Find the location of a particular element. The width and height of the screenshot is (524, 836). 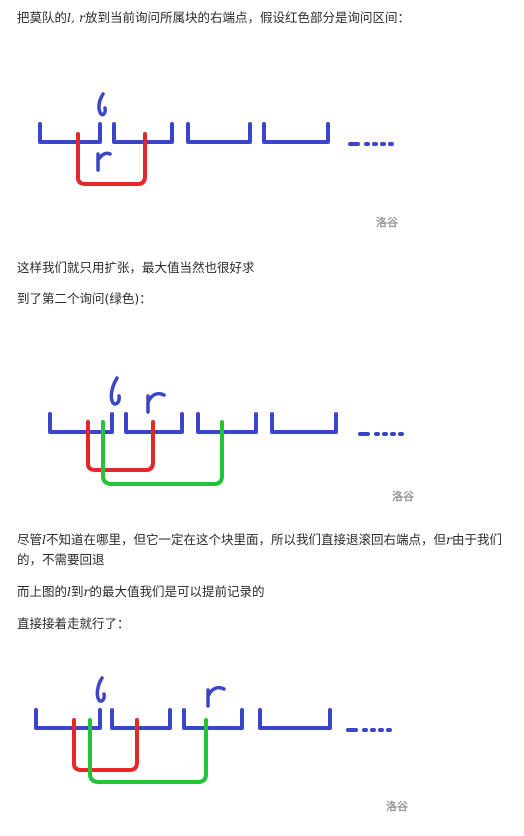

paragraph-expand: 这样我们就只用扩张，最大值当然也很好求 is located at coordinates (136, 267).